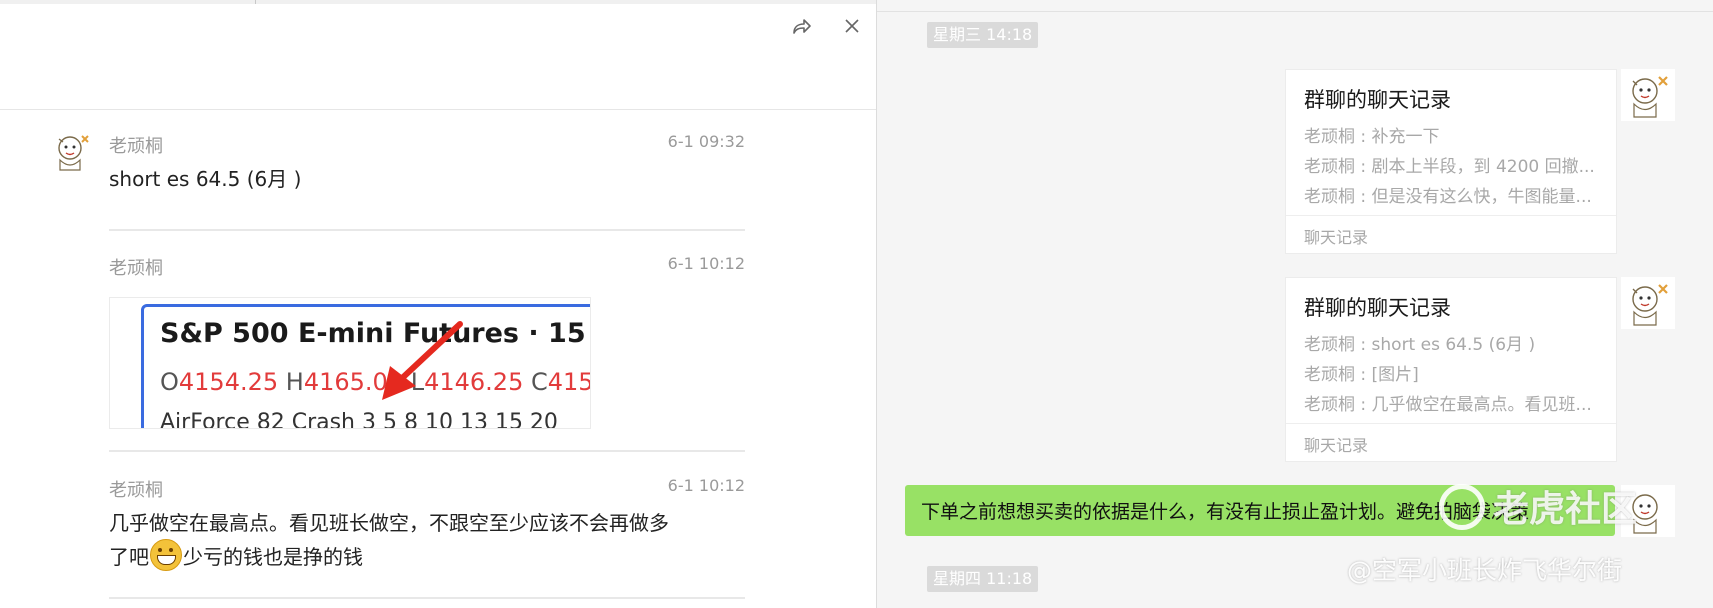 Image resolution: width=1713 pixels, height=608 pixels. What do you see at coordinates (1485, 570) in the screenshot?
I see `watermark-handle: @空军小班长炸飞华尔街` at bounding box center [1485, 570].